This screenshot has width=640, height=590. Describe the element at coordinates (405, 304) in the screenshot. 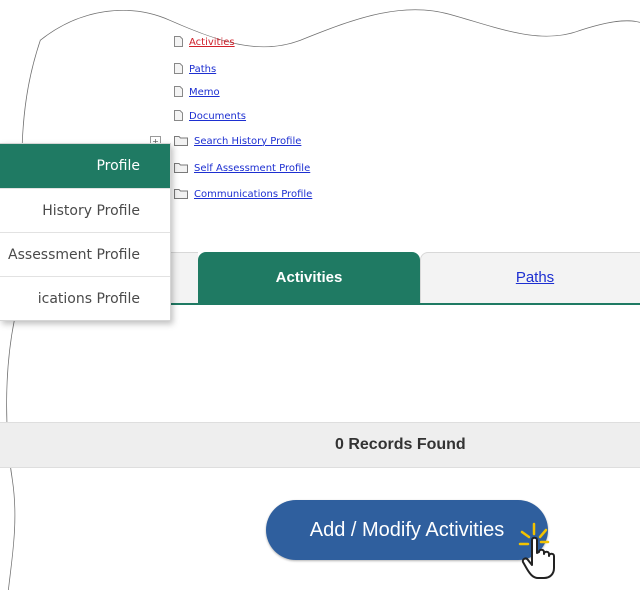

I see `tab-underline` at that location.